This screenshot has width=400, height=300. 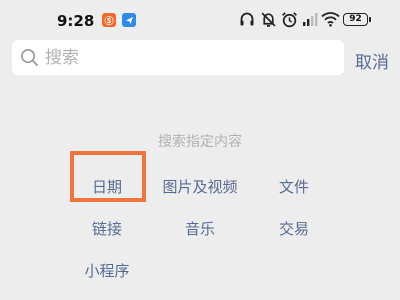 What do you see at coordinates (372, 60) in the screenshot?
I see `cancel-button: 取消` at bounding box center [372, 60].